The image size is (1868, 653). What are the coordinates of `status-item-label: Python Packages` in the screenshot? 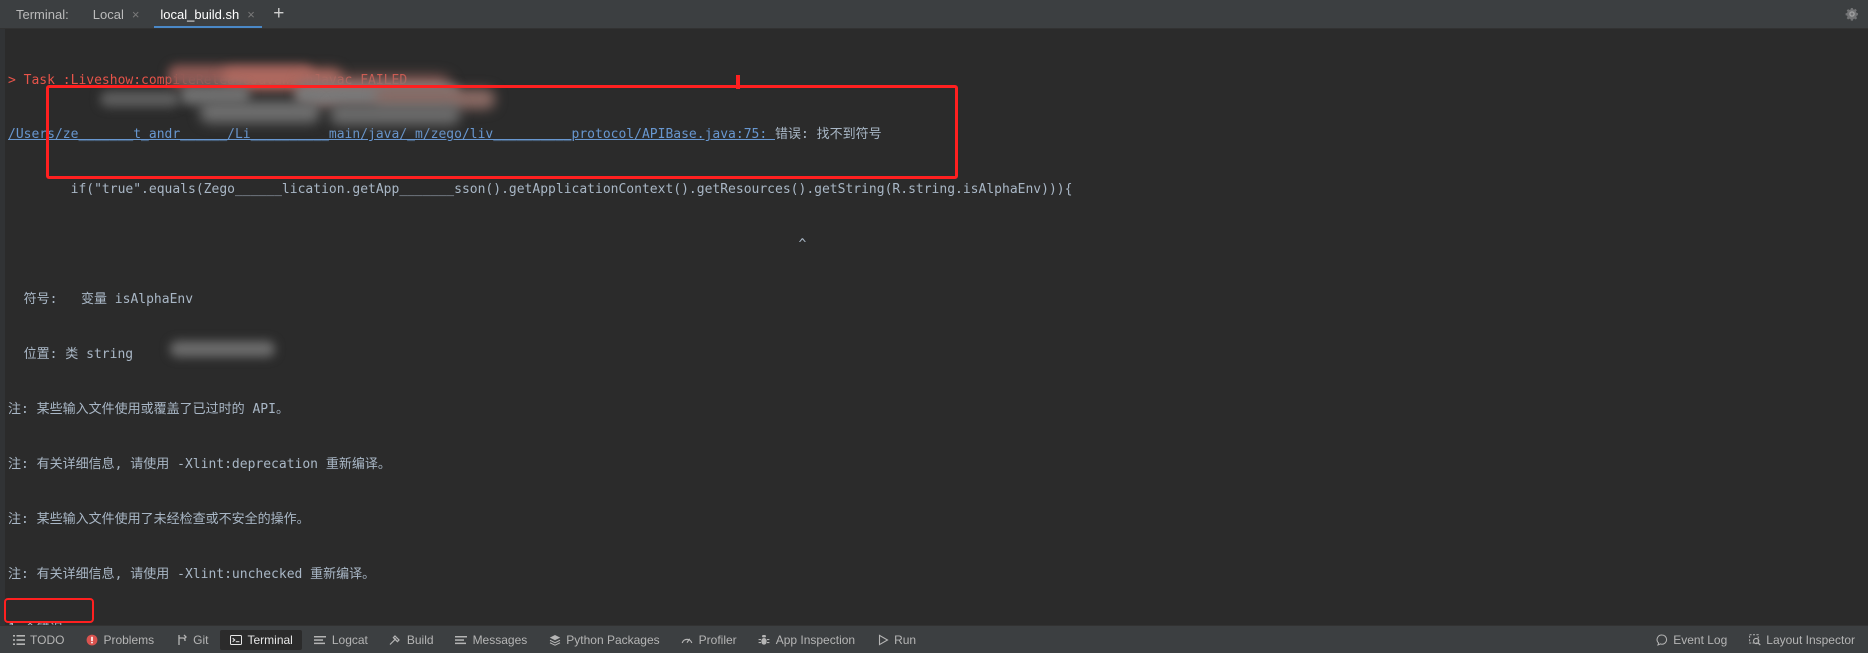 It's located at (613, 639).